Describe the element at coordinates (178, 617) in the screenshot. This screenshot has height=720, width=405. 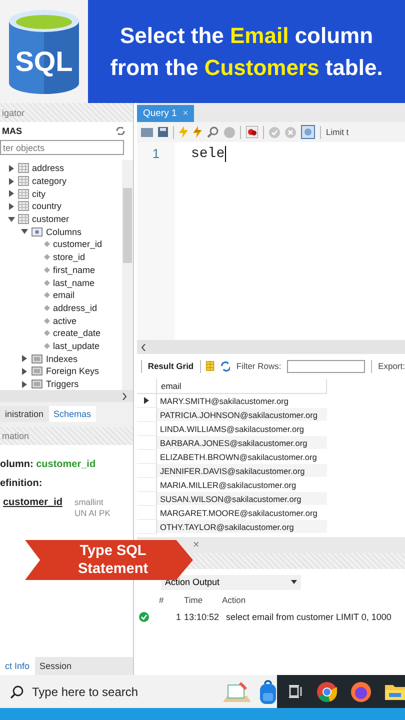
I see `table-cell-text: 1` at that location.